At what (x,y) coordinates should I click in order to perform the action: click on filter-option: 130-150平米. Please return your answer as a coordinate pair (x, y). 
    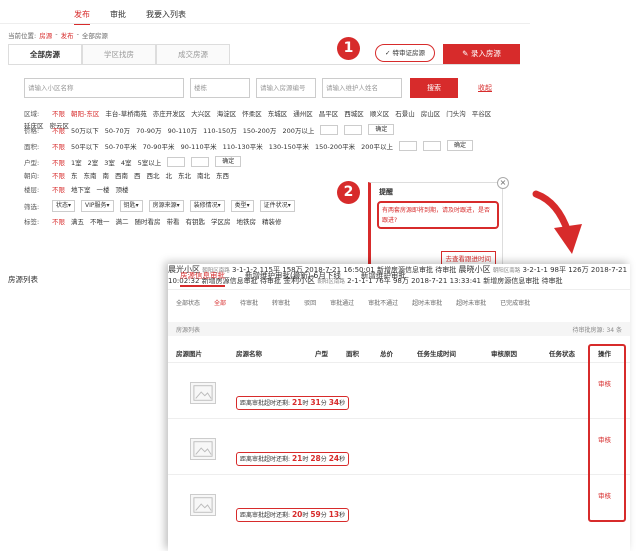
    Looking at the image, I should click on (289, 146).